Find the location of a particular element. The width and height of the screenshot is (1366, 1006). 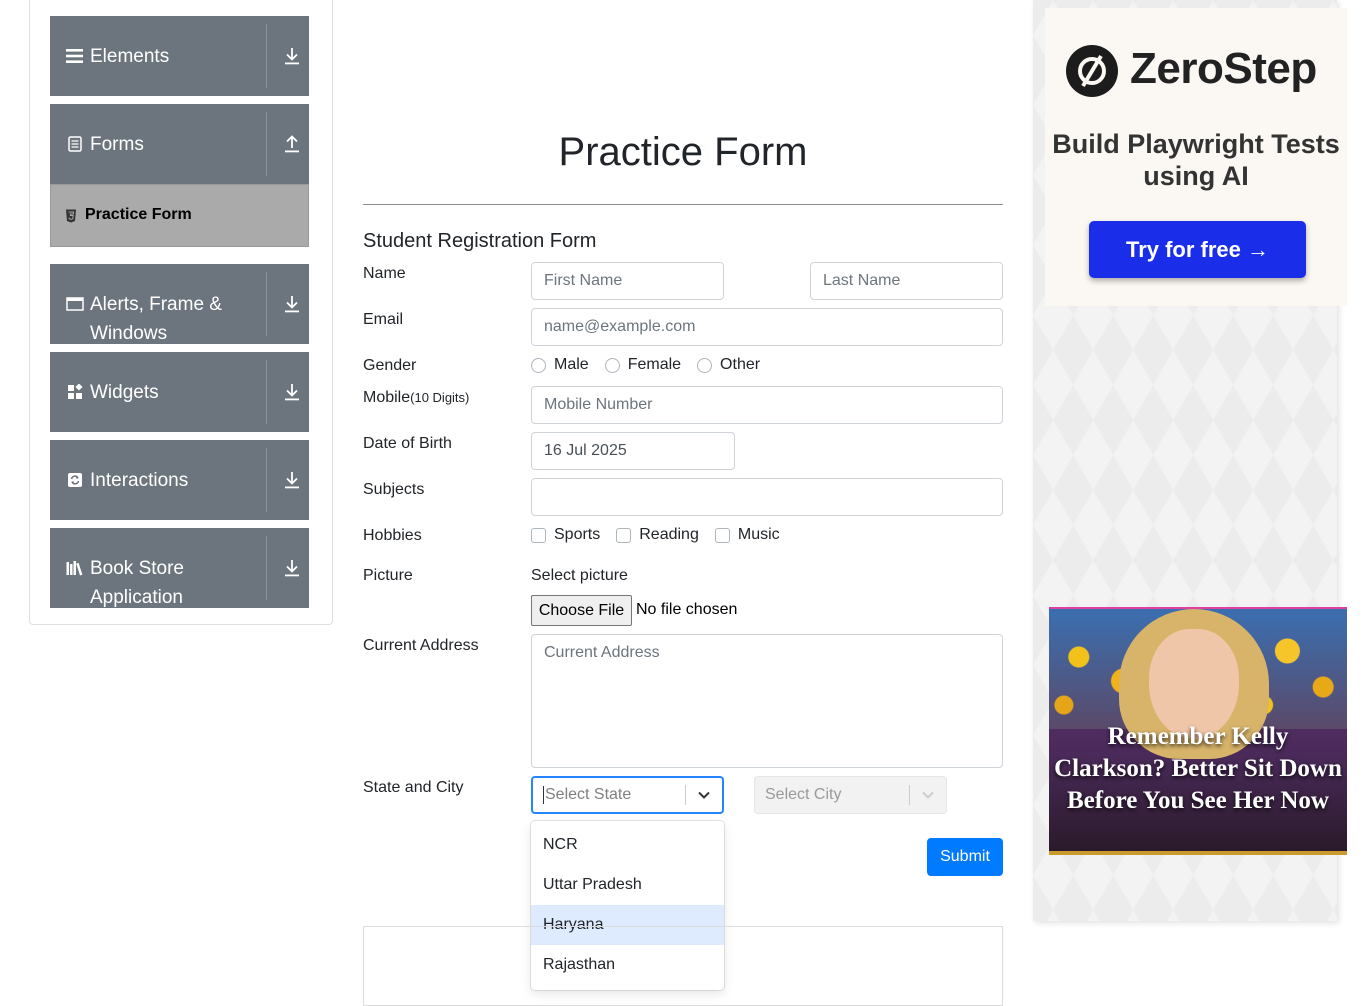

subjects-input is located at coordinates (767, 497).